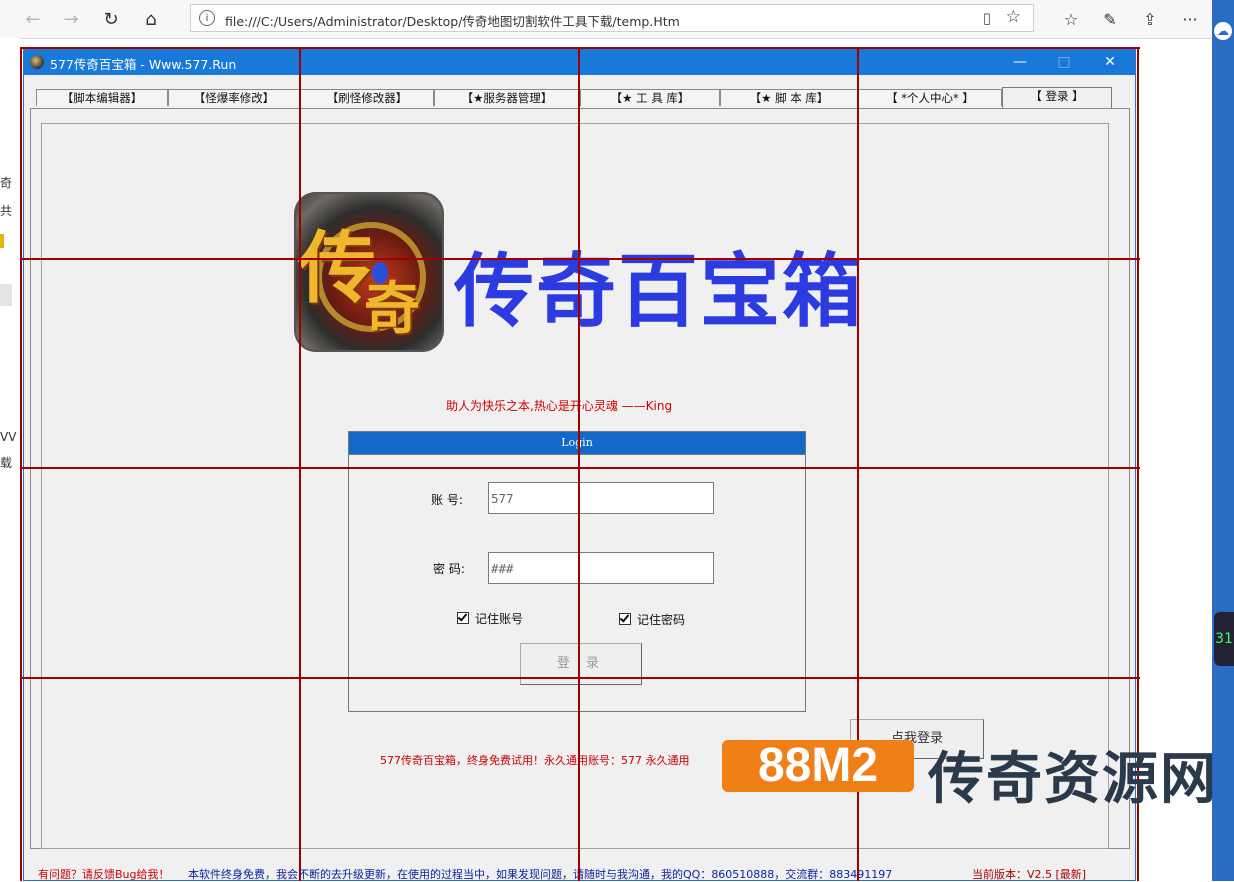 This screenshot has height=882, width=1234. Describe the element at coordinates (1064, 62) in the screenshot. I see `maximize-button: □` at that location.